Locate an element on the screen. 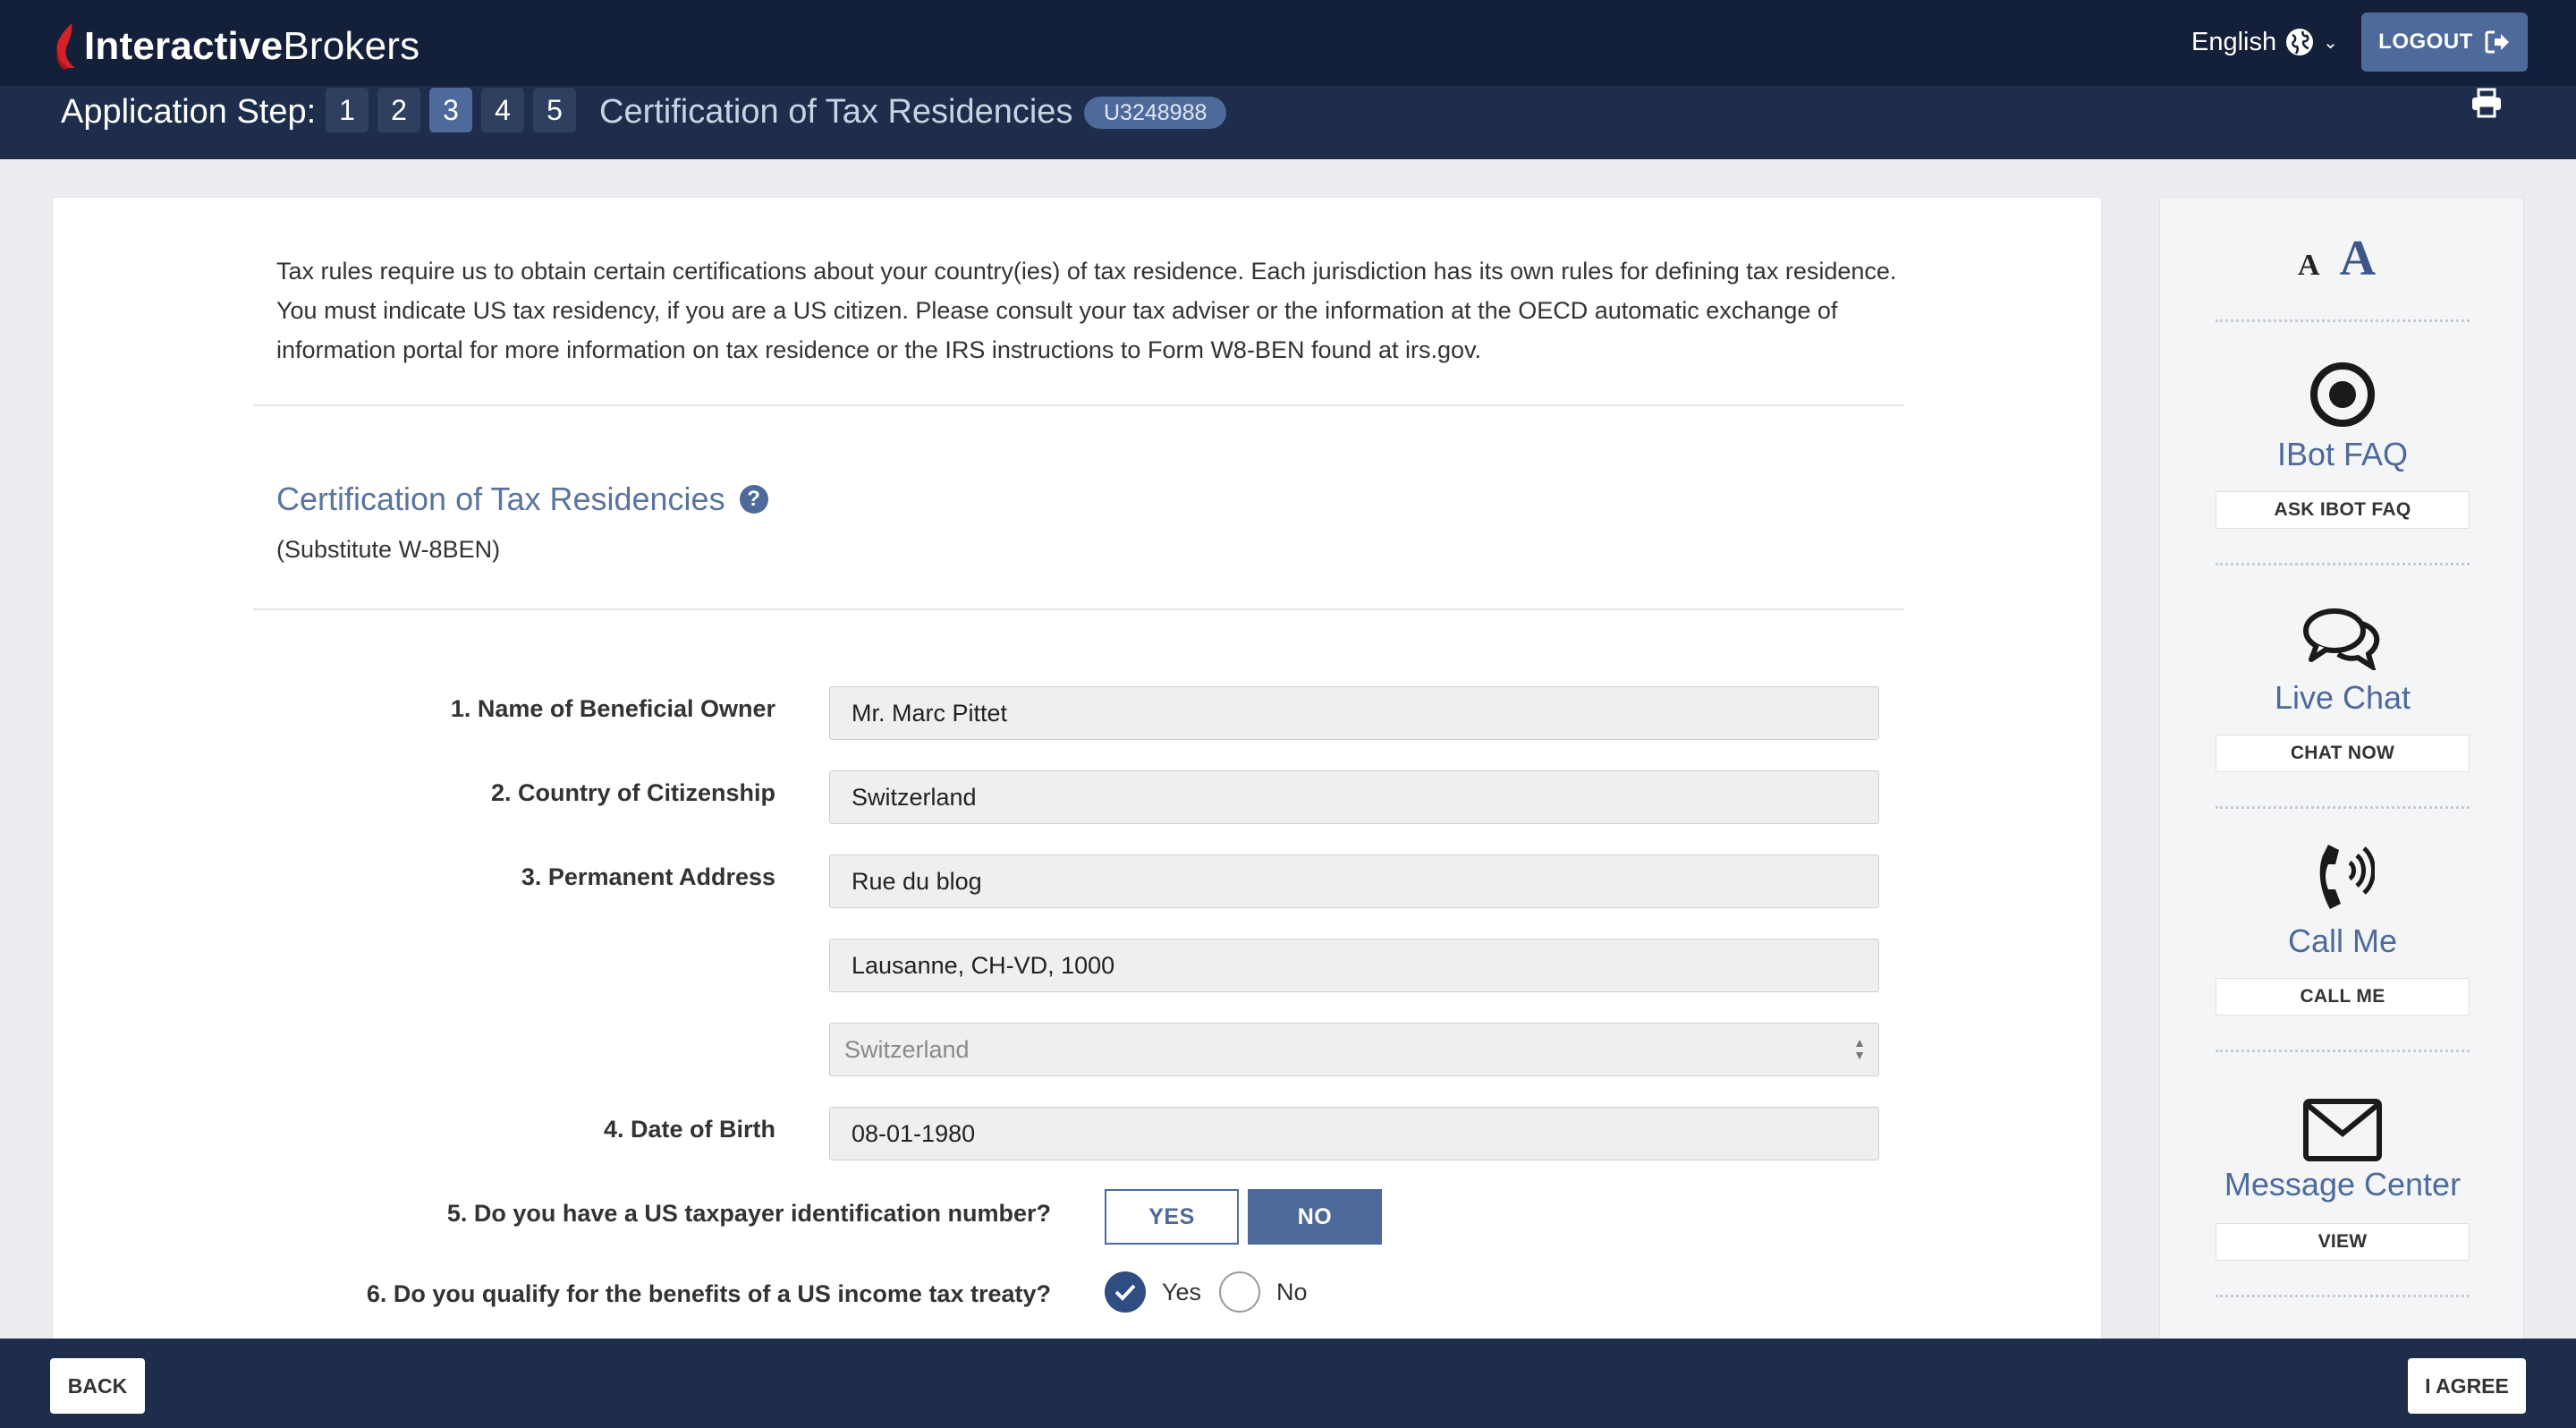 The width and height of the screenshot is (2576, 1428). date-of-birth-field: 08-01-1980 is located at coordinates (1354, 1134).